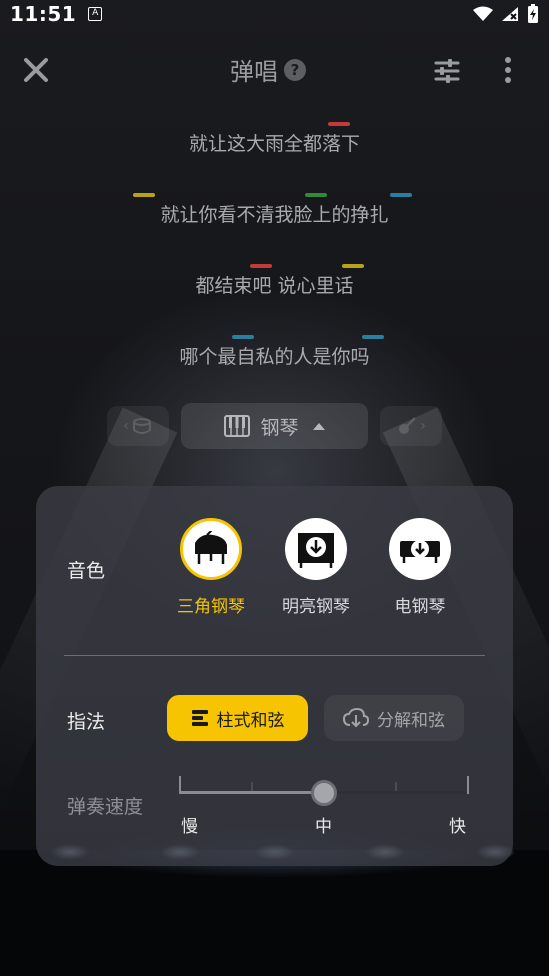 The height and width of the screenshot is (976, 549). Describe the element at coordinates (211, 607) in the screenshot. I see `tone-name: 三角钢琴` at that location.